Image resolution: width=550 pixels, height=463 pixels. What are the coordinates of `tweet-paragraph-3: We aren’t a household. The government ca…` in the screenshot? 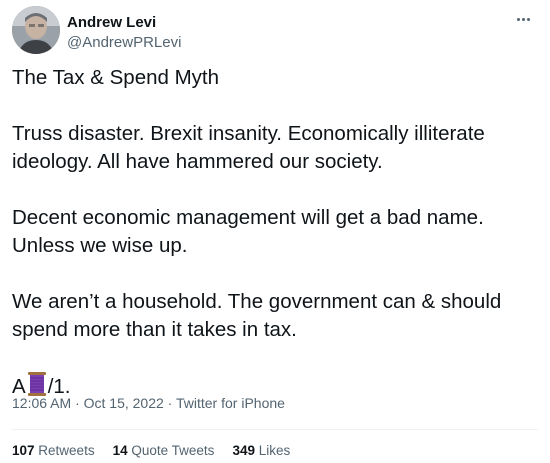 It's located at (259, 315).